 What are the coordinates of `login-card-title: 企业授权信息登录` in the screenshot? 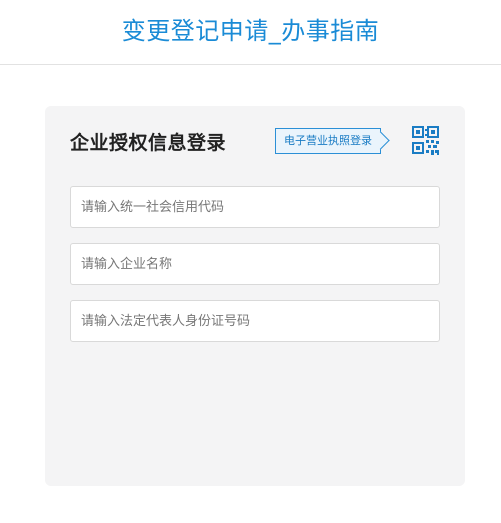 It's located at (148, 143).